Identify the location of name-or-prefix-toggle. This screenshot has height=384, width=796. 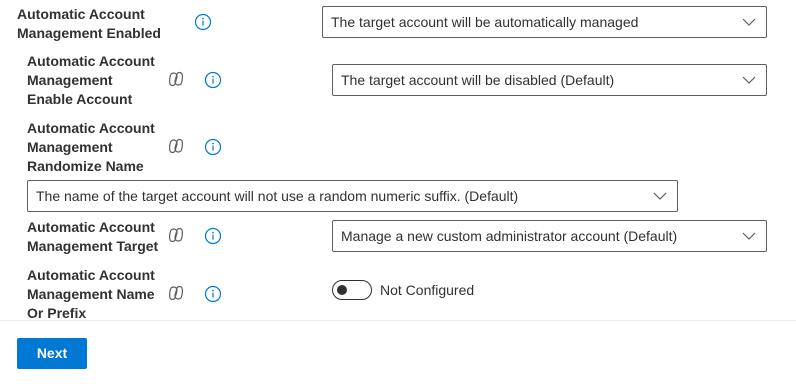
(352, 290).